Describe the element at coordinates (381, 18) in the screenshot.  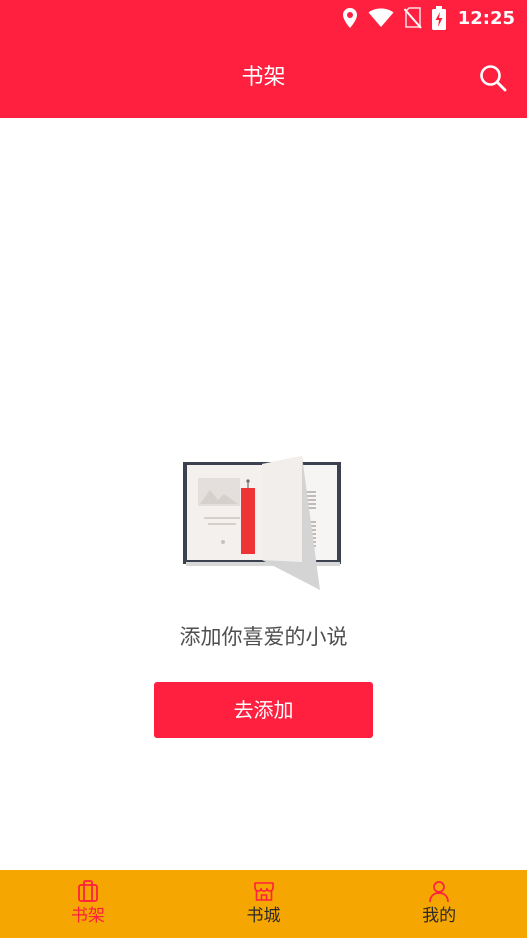
I see `wifi-icon` at that location.